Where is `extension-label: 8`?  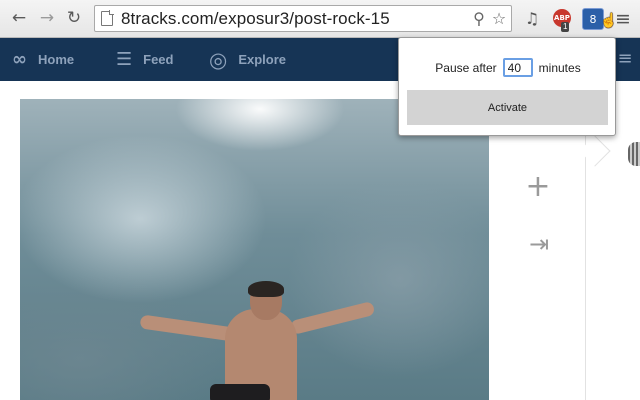
extension-label: 8 is located at coordinates (593, 19).